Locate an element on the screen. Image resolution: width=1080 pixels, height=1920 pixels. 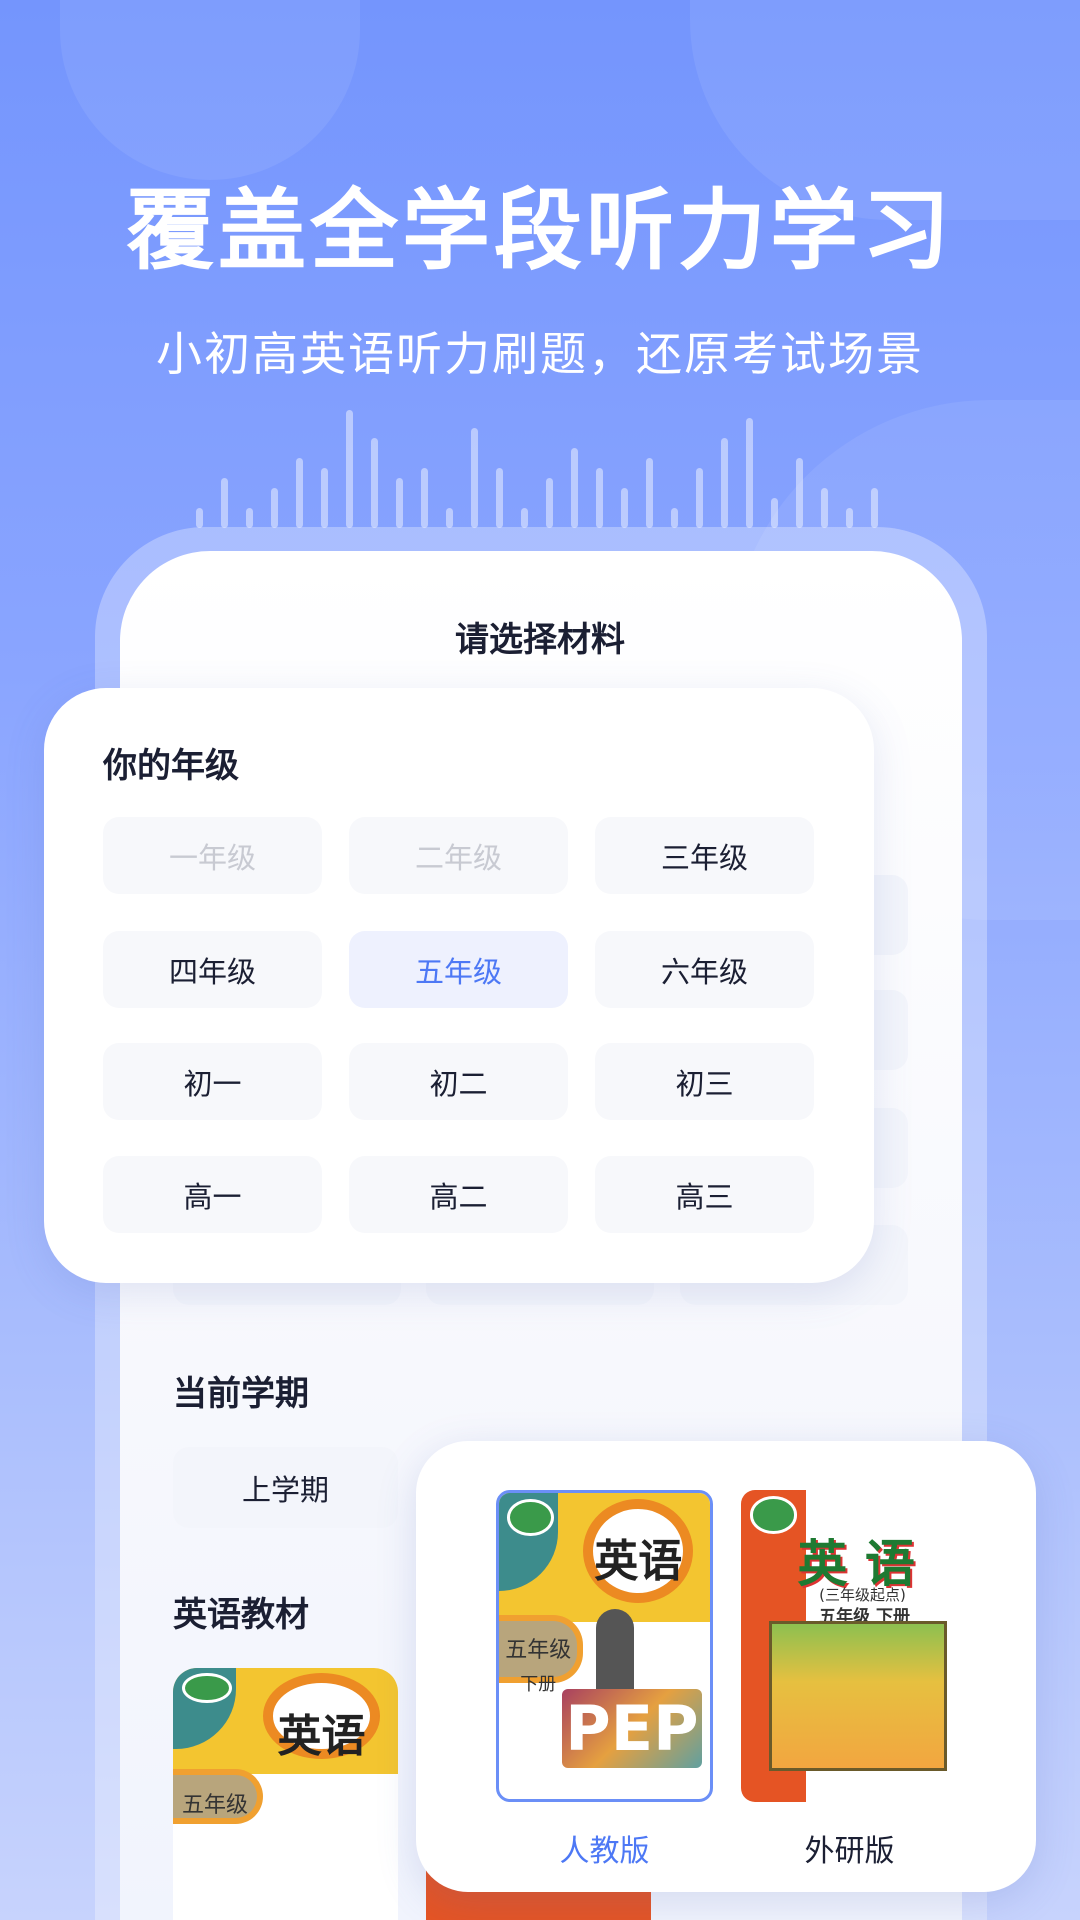
headline: 覆盖全学段听力学习 is located at coordinates (539, 230).